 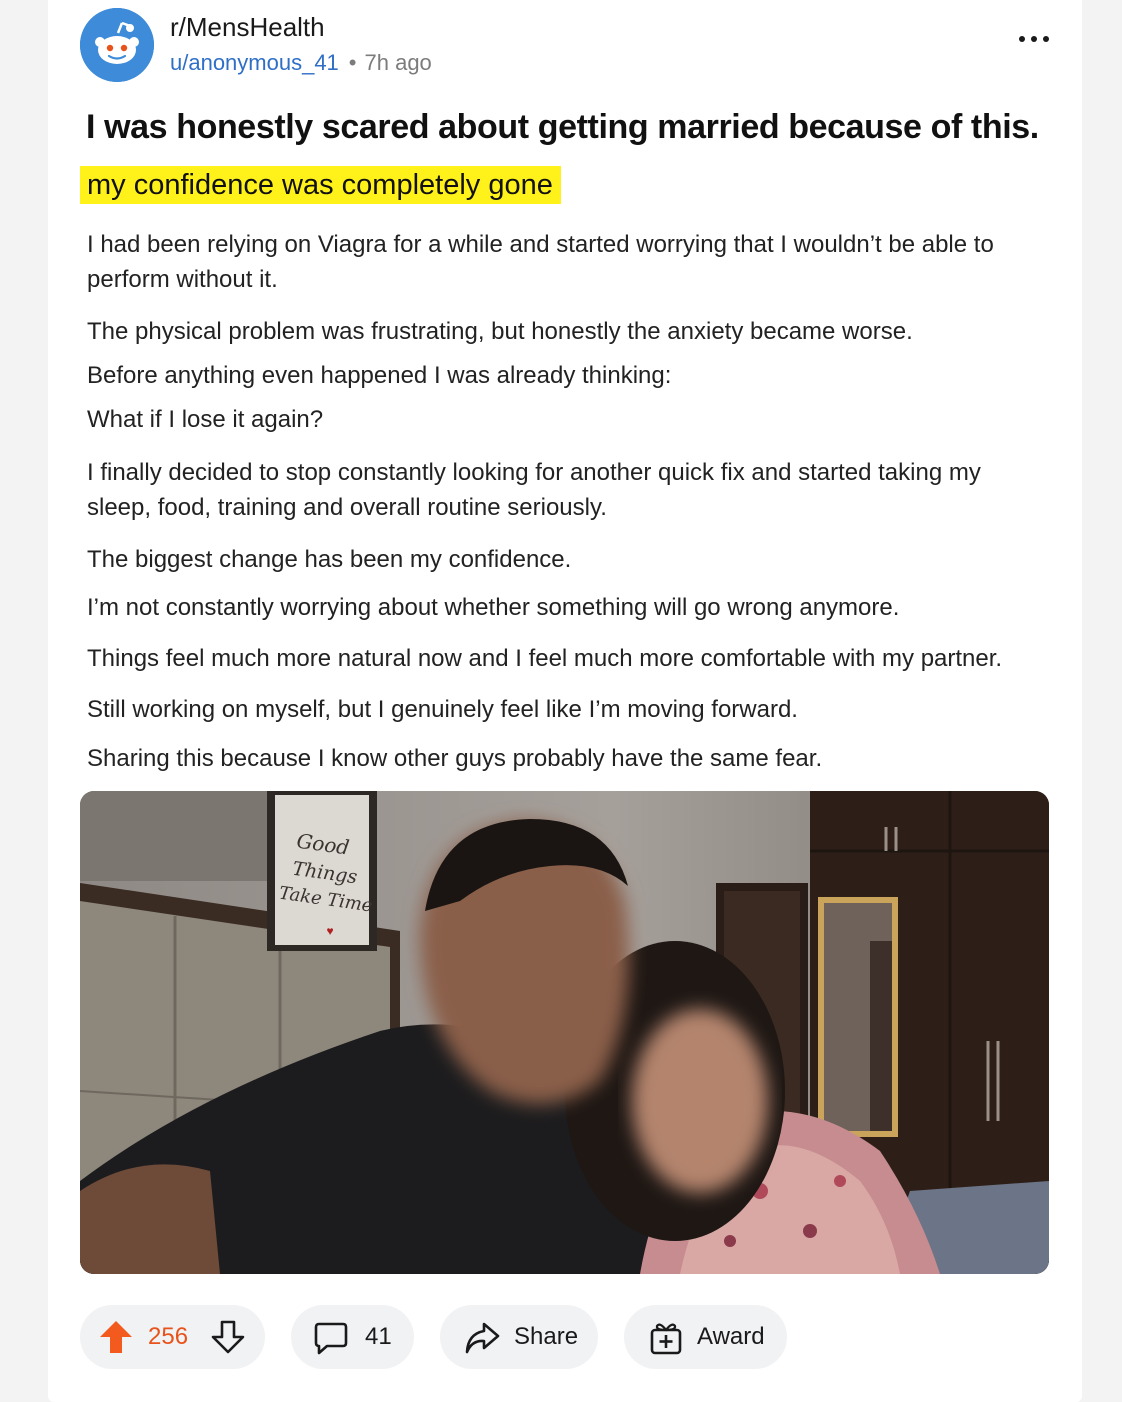 I want to click on post-paragraph: What if I lose it again?, so click(x=205, y=419).